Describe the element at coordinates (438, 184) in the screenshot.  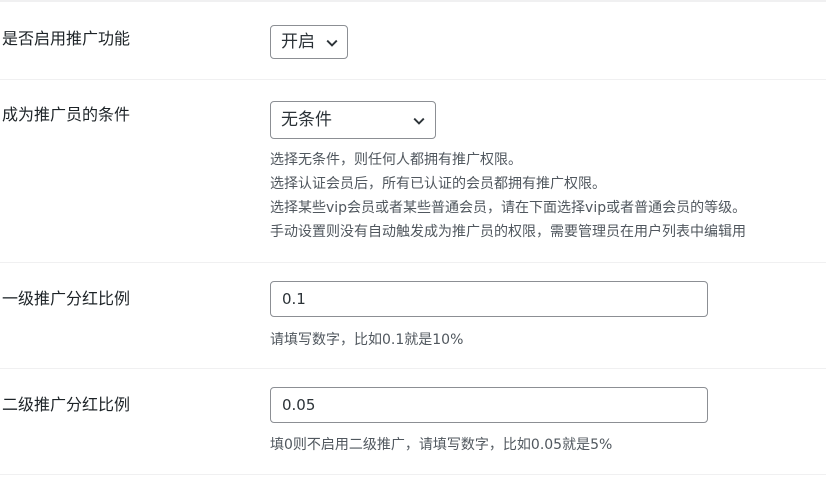
I see `description-line: 选择认证会员后，所有已认证的会员都拥有推广权限。` at that location.